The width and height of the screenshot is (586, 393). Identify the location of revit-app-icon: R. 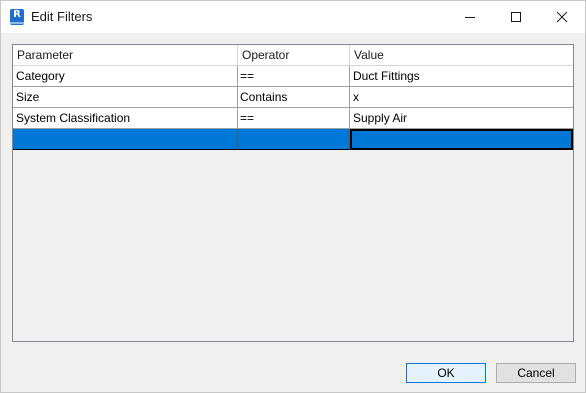
(17, 17).